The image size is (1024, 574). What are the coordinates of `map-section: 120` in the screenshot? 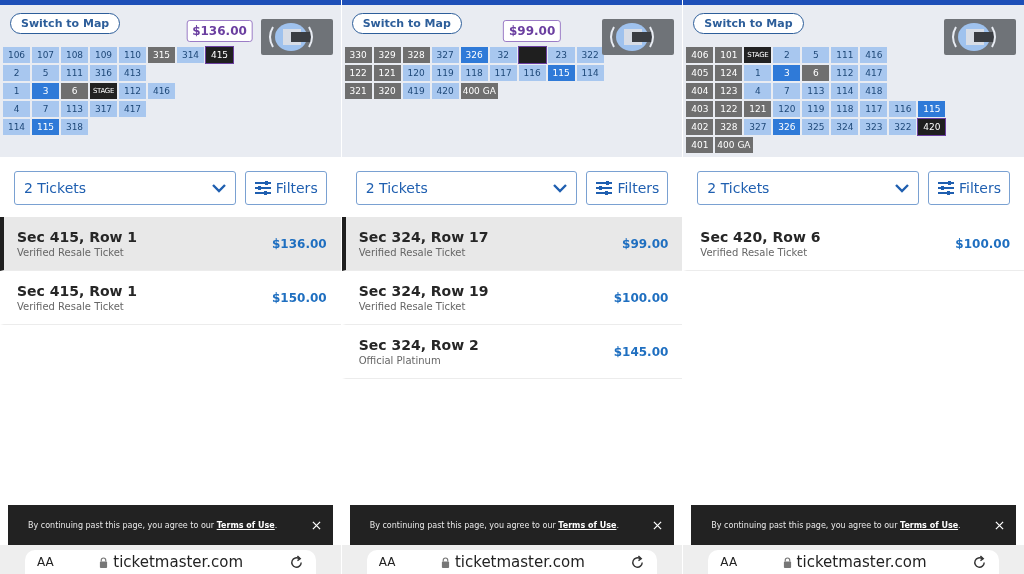 It's located at (787, 109).